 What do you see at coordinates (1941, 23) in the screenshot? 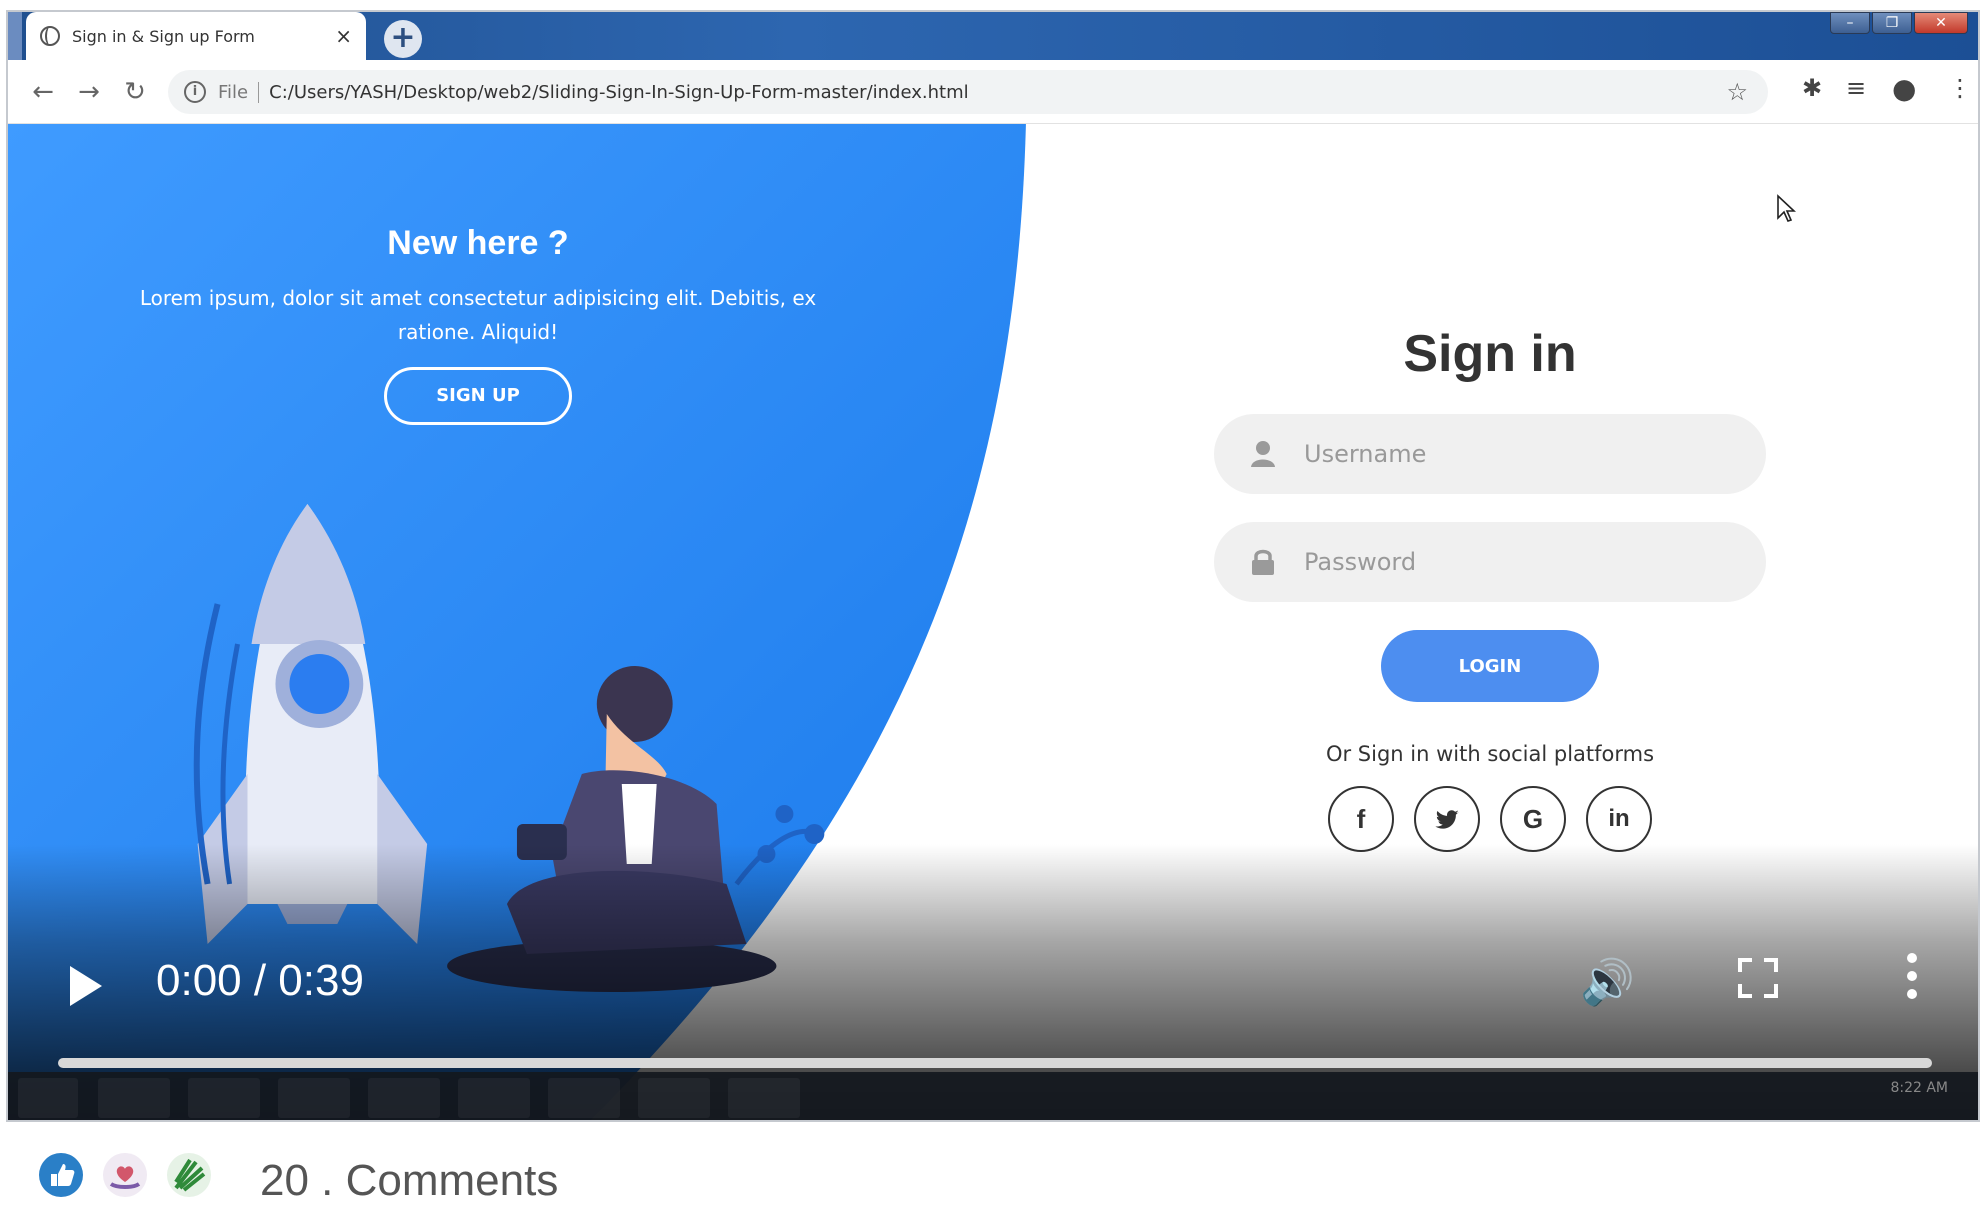
I see `close-window-button: ✕` at bounding box center [1941, 23].